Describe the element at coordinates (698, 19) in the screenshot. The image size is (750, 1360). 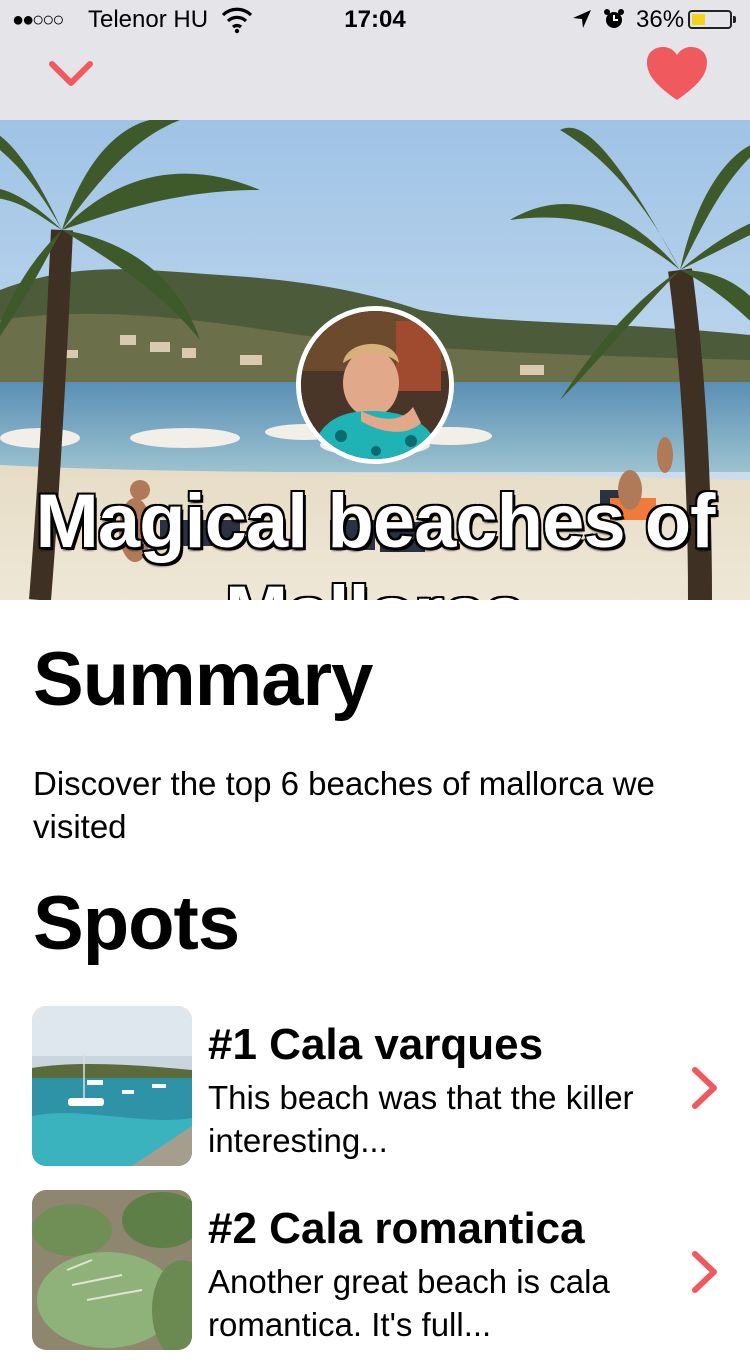
I see `battery-fill` at that location.